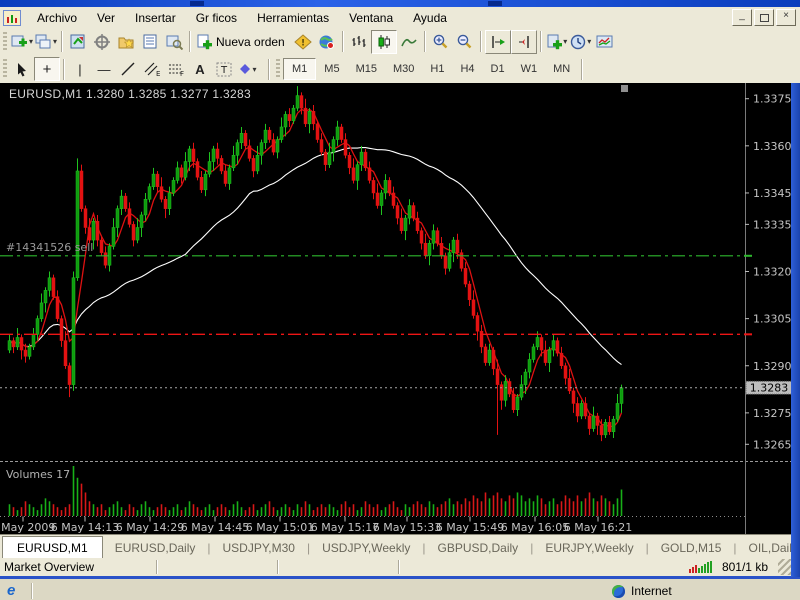 The width and height of the screenshot is (800, 600). Describe the element at coordinates (589, 548) in the screenshot. I see `tab-eurjpy-weekly: EURJPY,Weekly` at that location.